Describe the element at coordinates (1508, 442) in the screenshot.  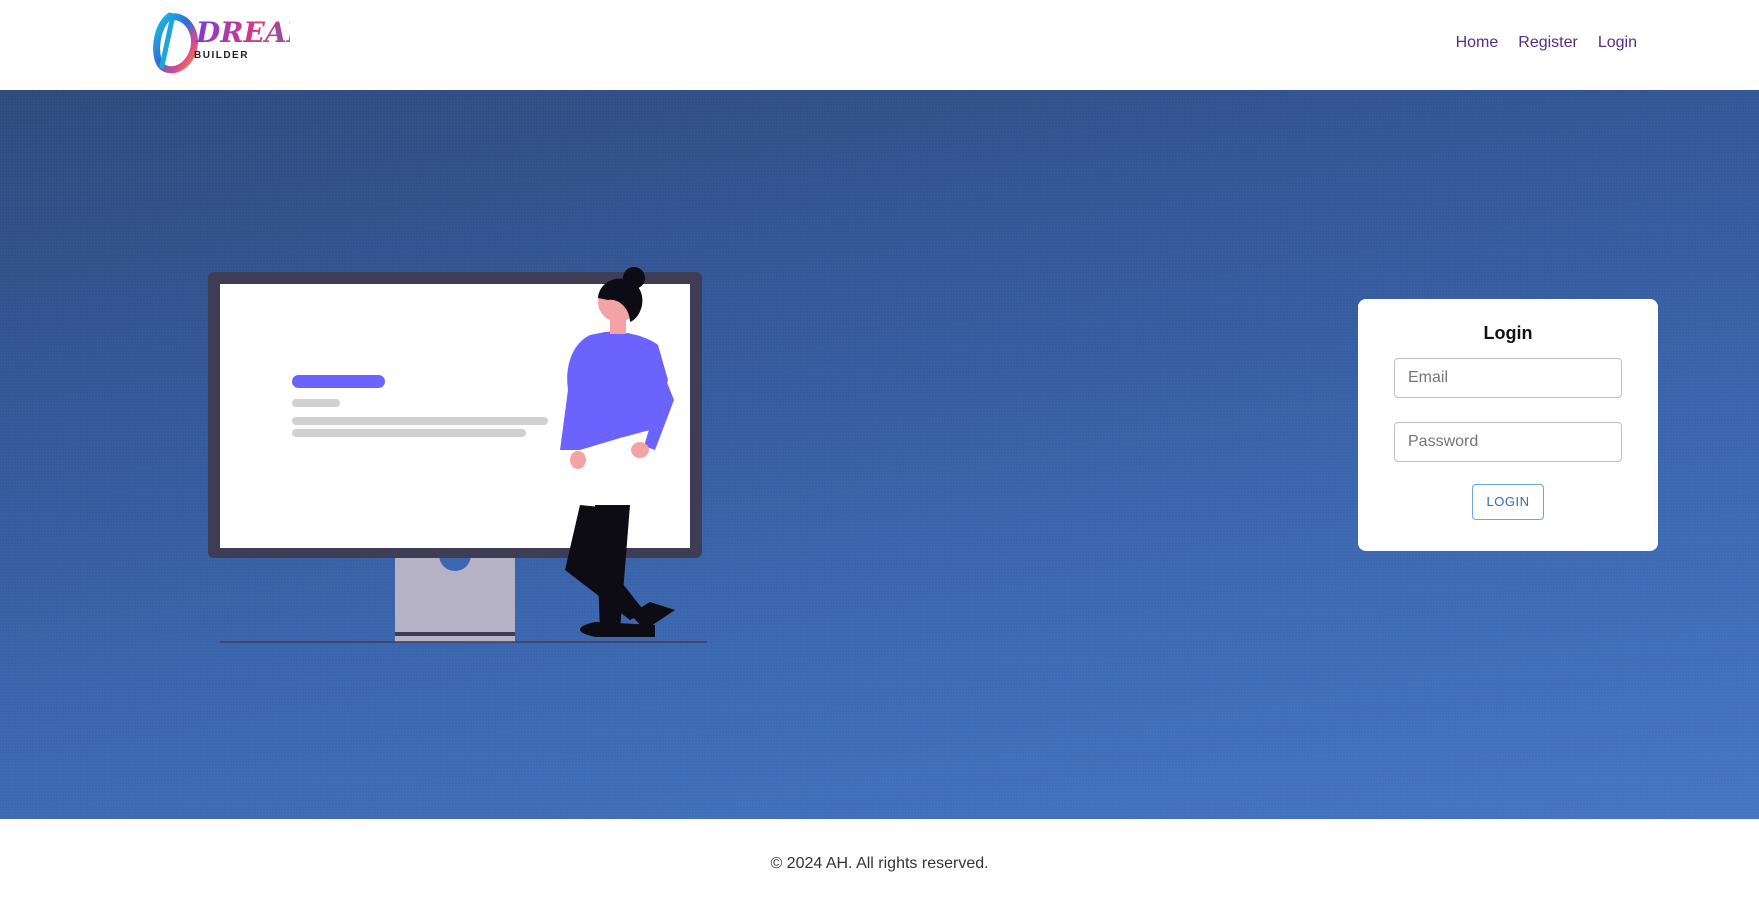
I see `password-input` at that location.